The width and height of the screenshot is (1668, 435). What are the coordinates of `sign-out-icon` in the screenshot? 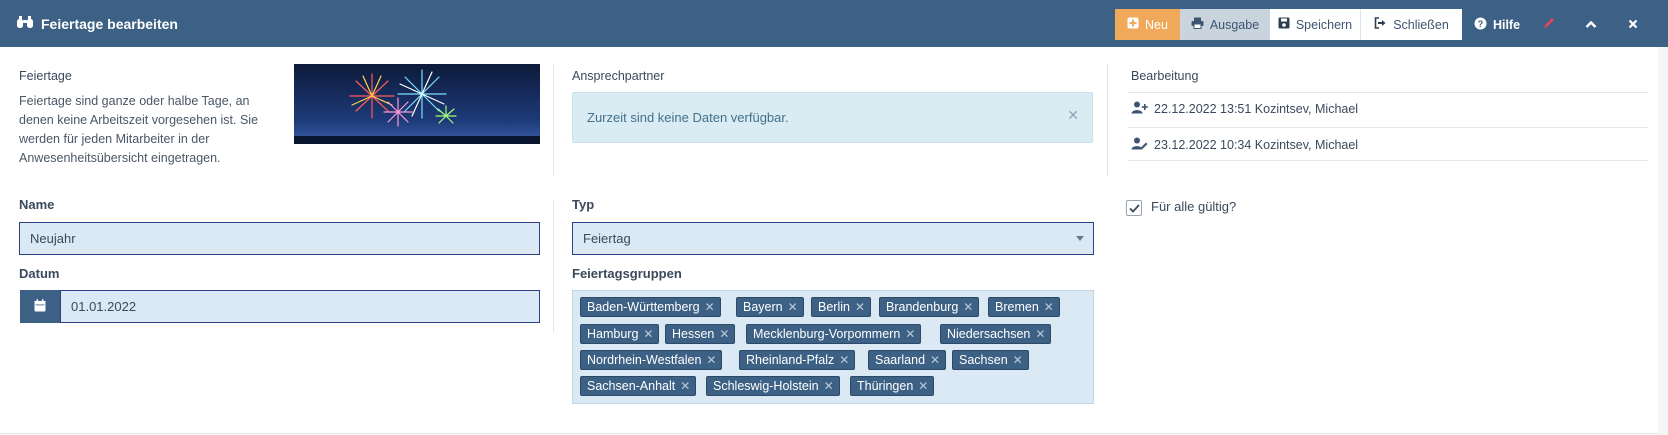 It's located at (1380, 24).